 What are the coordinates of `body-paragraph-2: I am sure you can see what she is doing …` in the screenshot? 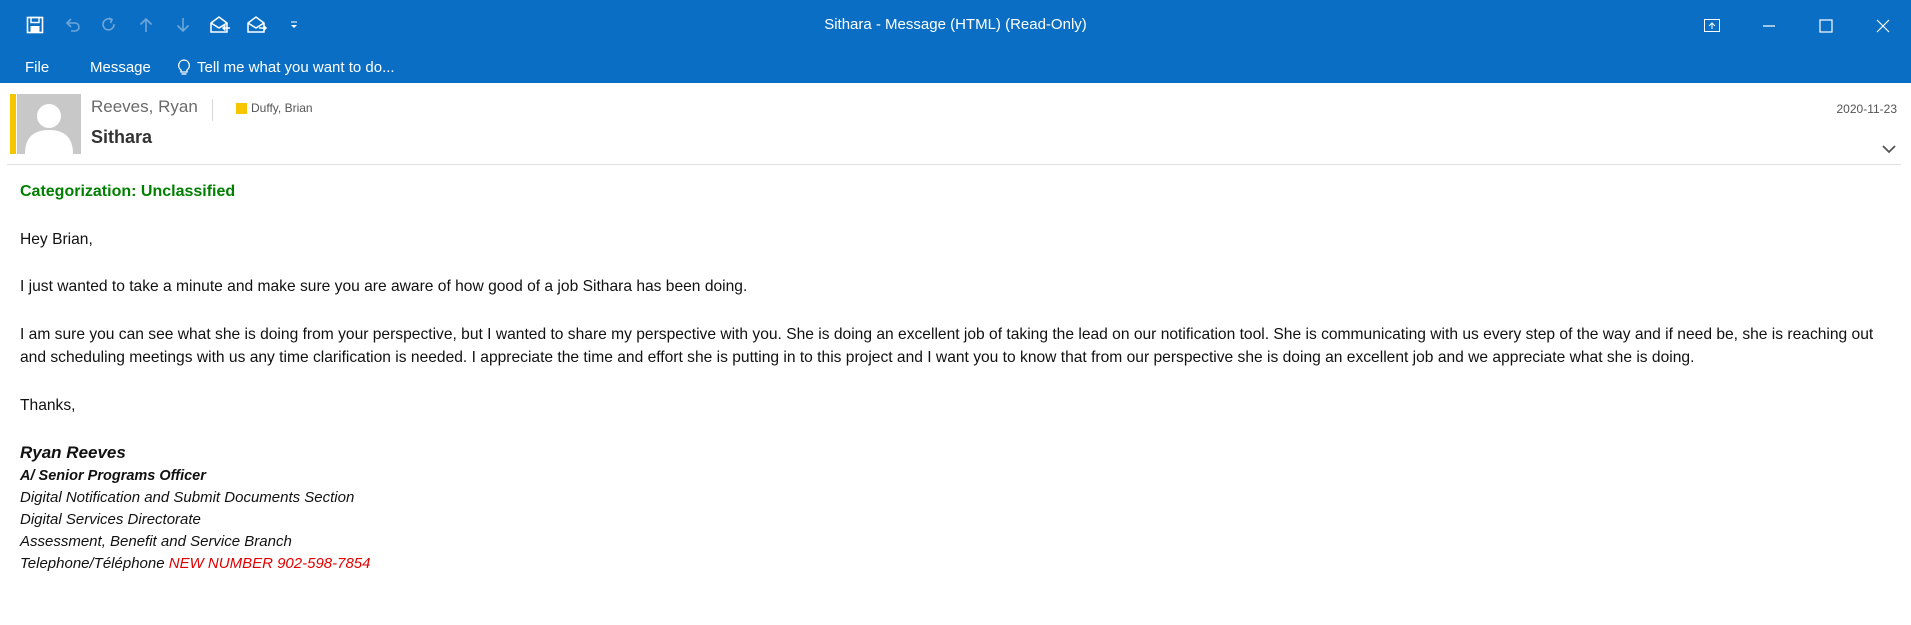 It's located at (947, 346).